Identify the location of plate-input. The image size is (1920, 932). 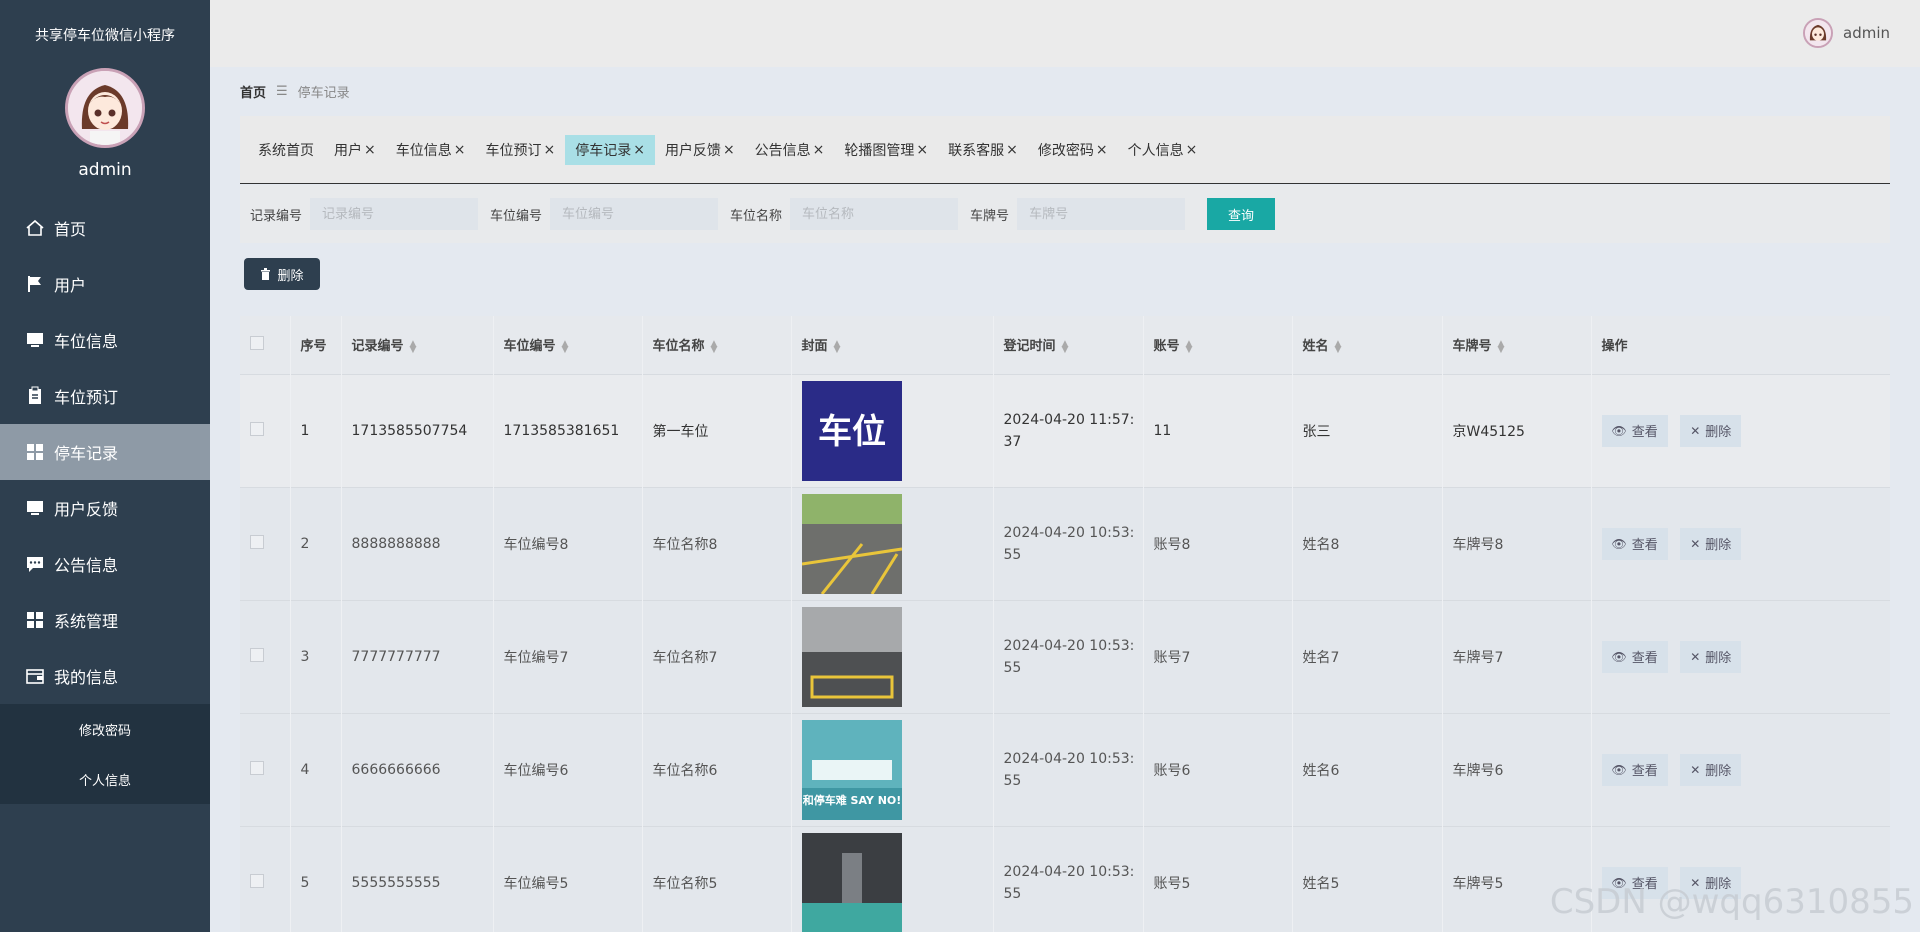
(1101, 214).